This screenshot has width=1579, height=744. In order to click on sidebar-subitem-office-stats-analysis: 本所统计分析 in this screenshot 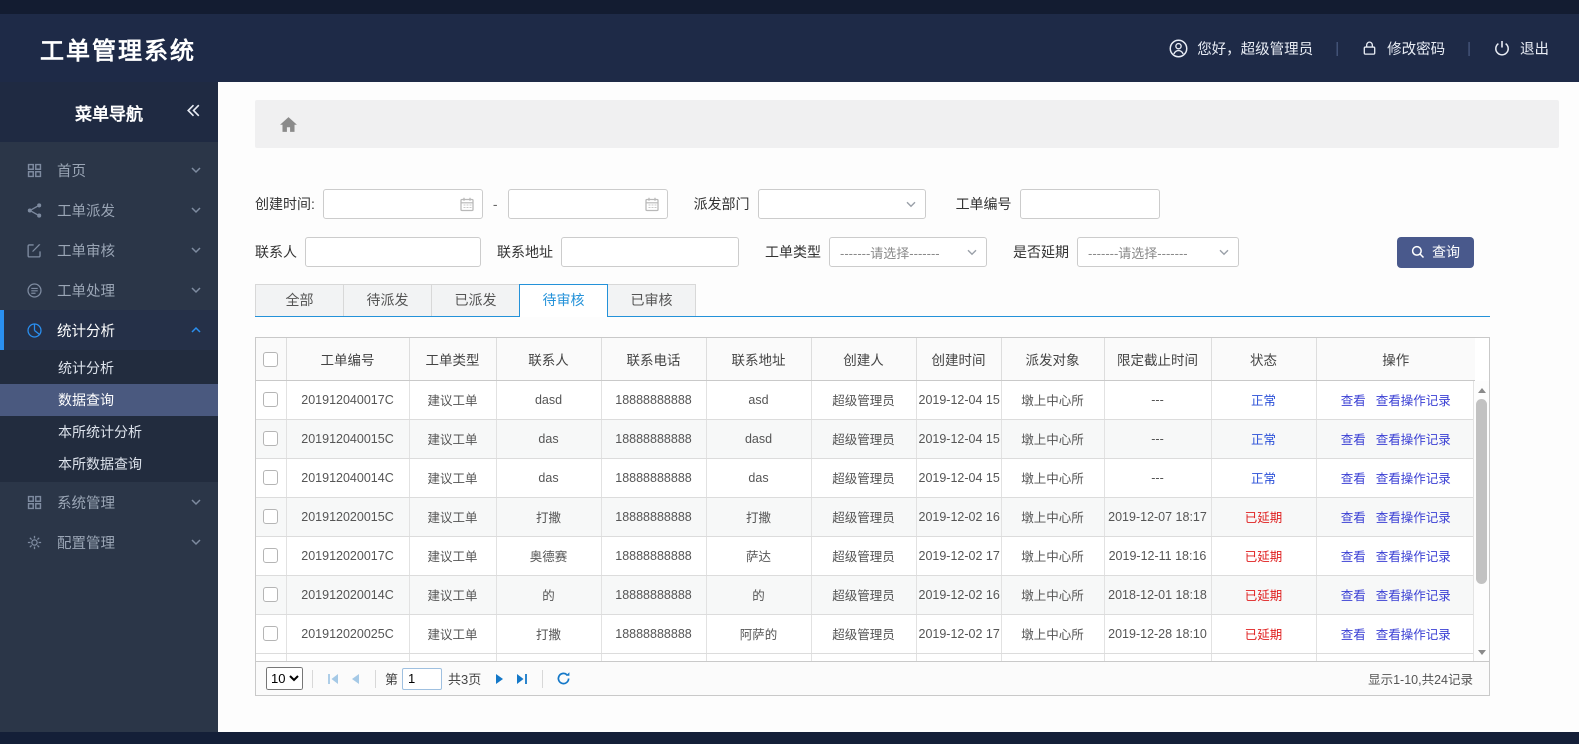, I will do `click(109, 432)`.